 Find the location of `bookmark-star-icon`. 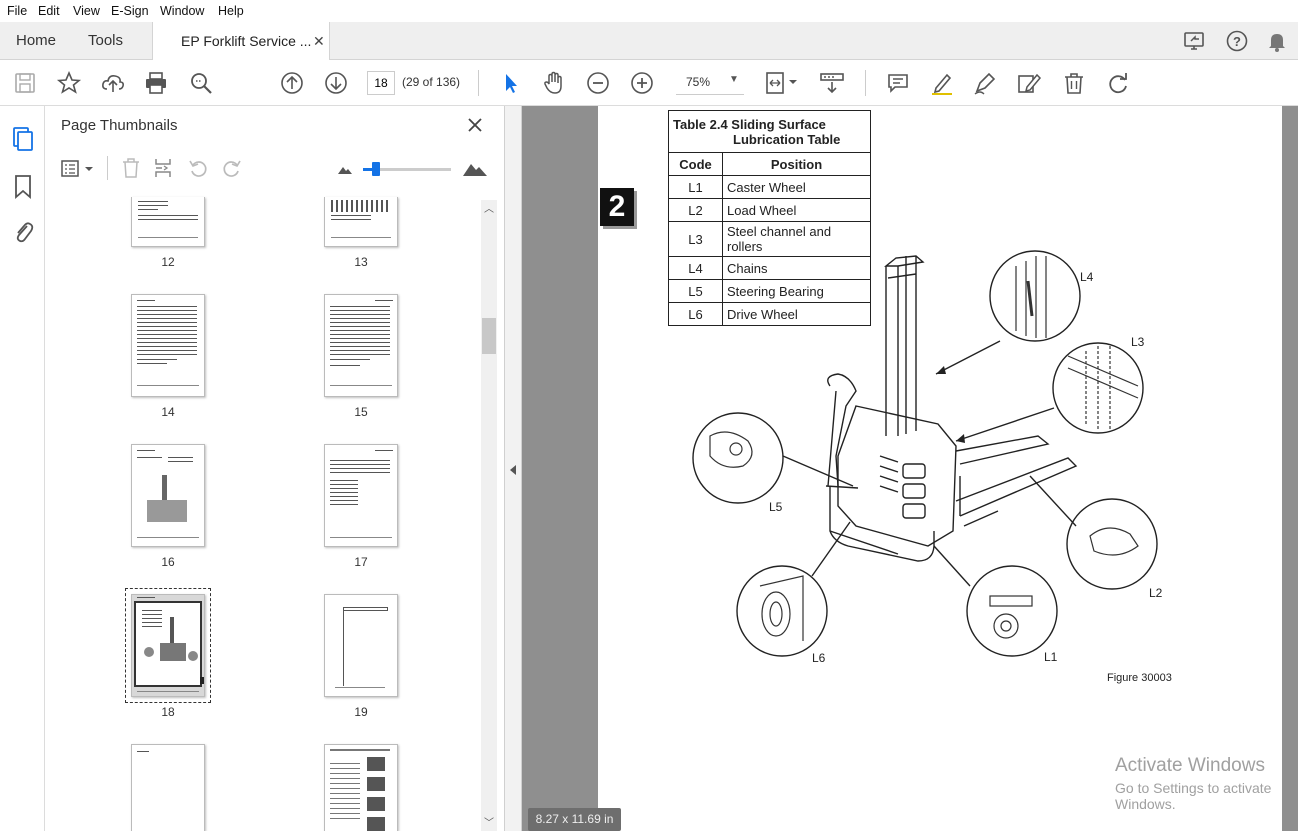

bookmark-star-icon is located at coordinates (69, 83).